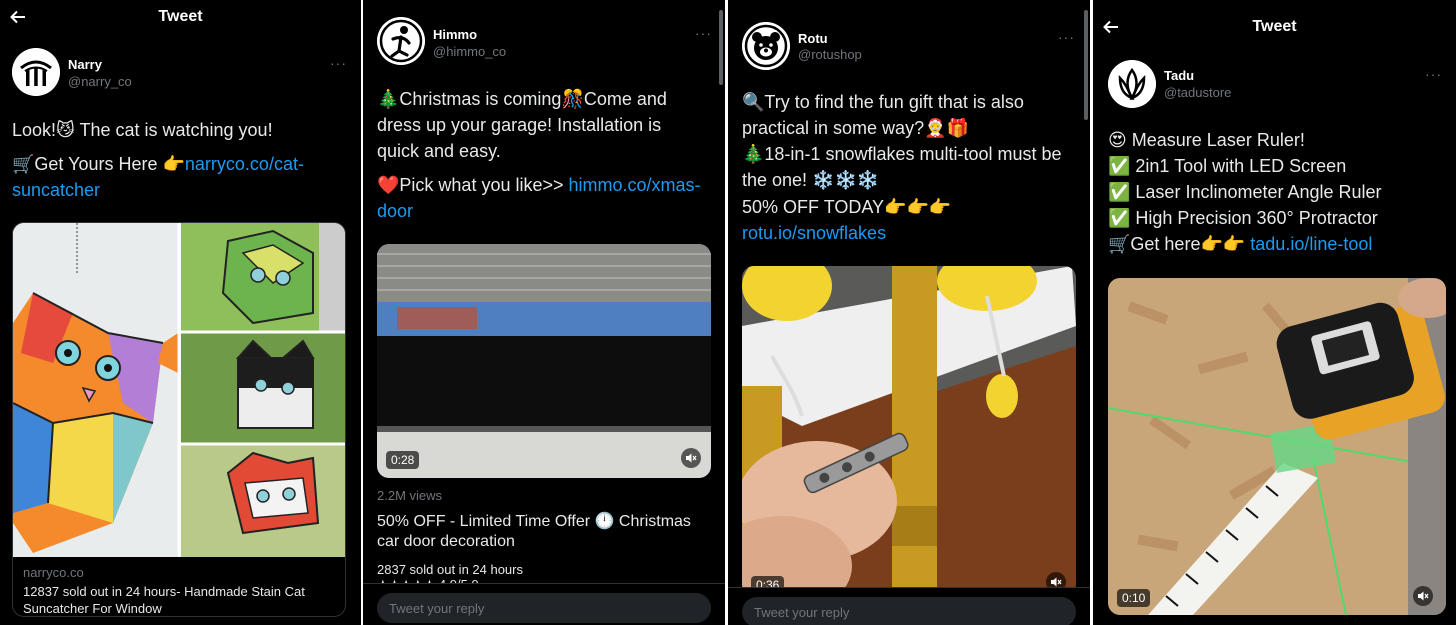 The width and height of the screenshot is (1456, 625). I want to click on video-player: 0:28, so click(544, 361).